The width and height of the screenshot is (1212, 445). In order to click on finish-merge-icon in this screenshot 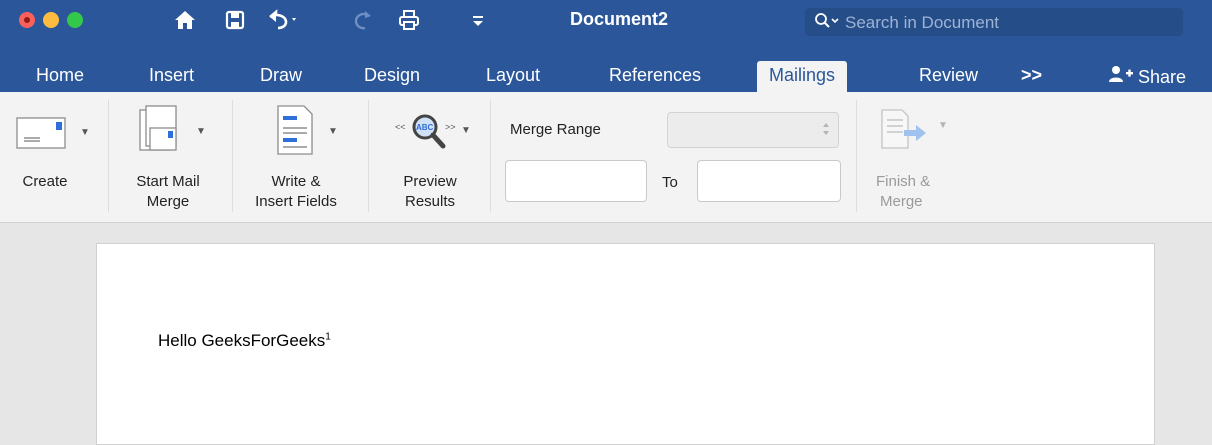, I will do `click(906, 131)`.